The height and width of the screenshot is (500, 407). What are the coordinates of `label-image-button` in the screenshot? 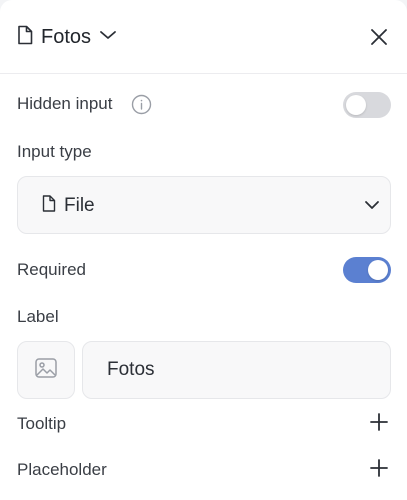 It's located at (46, 370).